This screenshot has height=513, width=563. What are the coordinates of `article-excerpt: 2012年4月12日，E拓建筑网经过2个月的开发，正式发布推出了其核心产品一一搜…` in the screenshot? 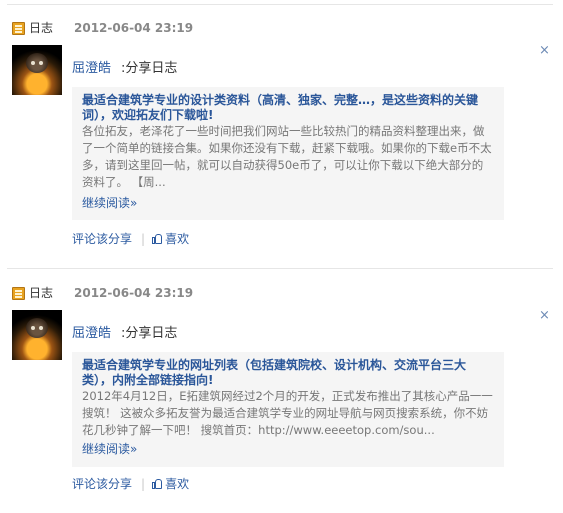 It's located at (287, 413).